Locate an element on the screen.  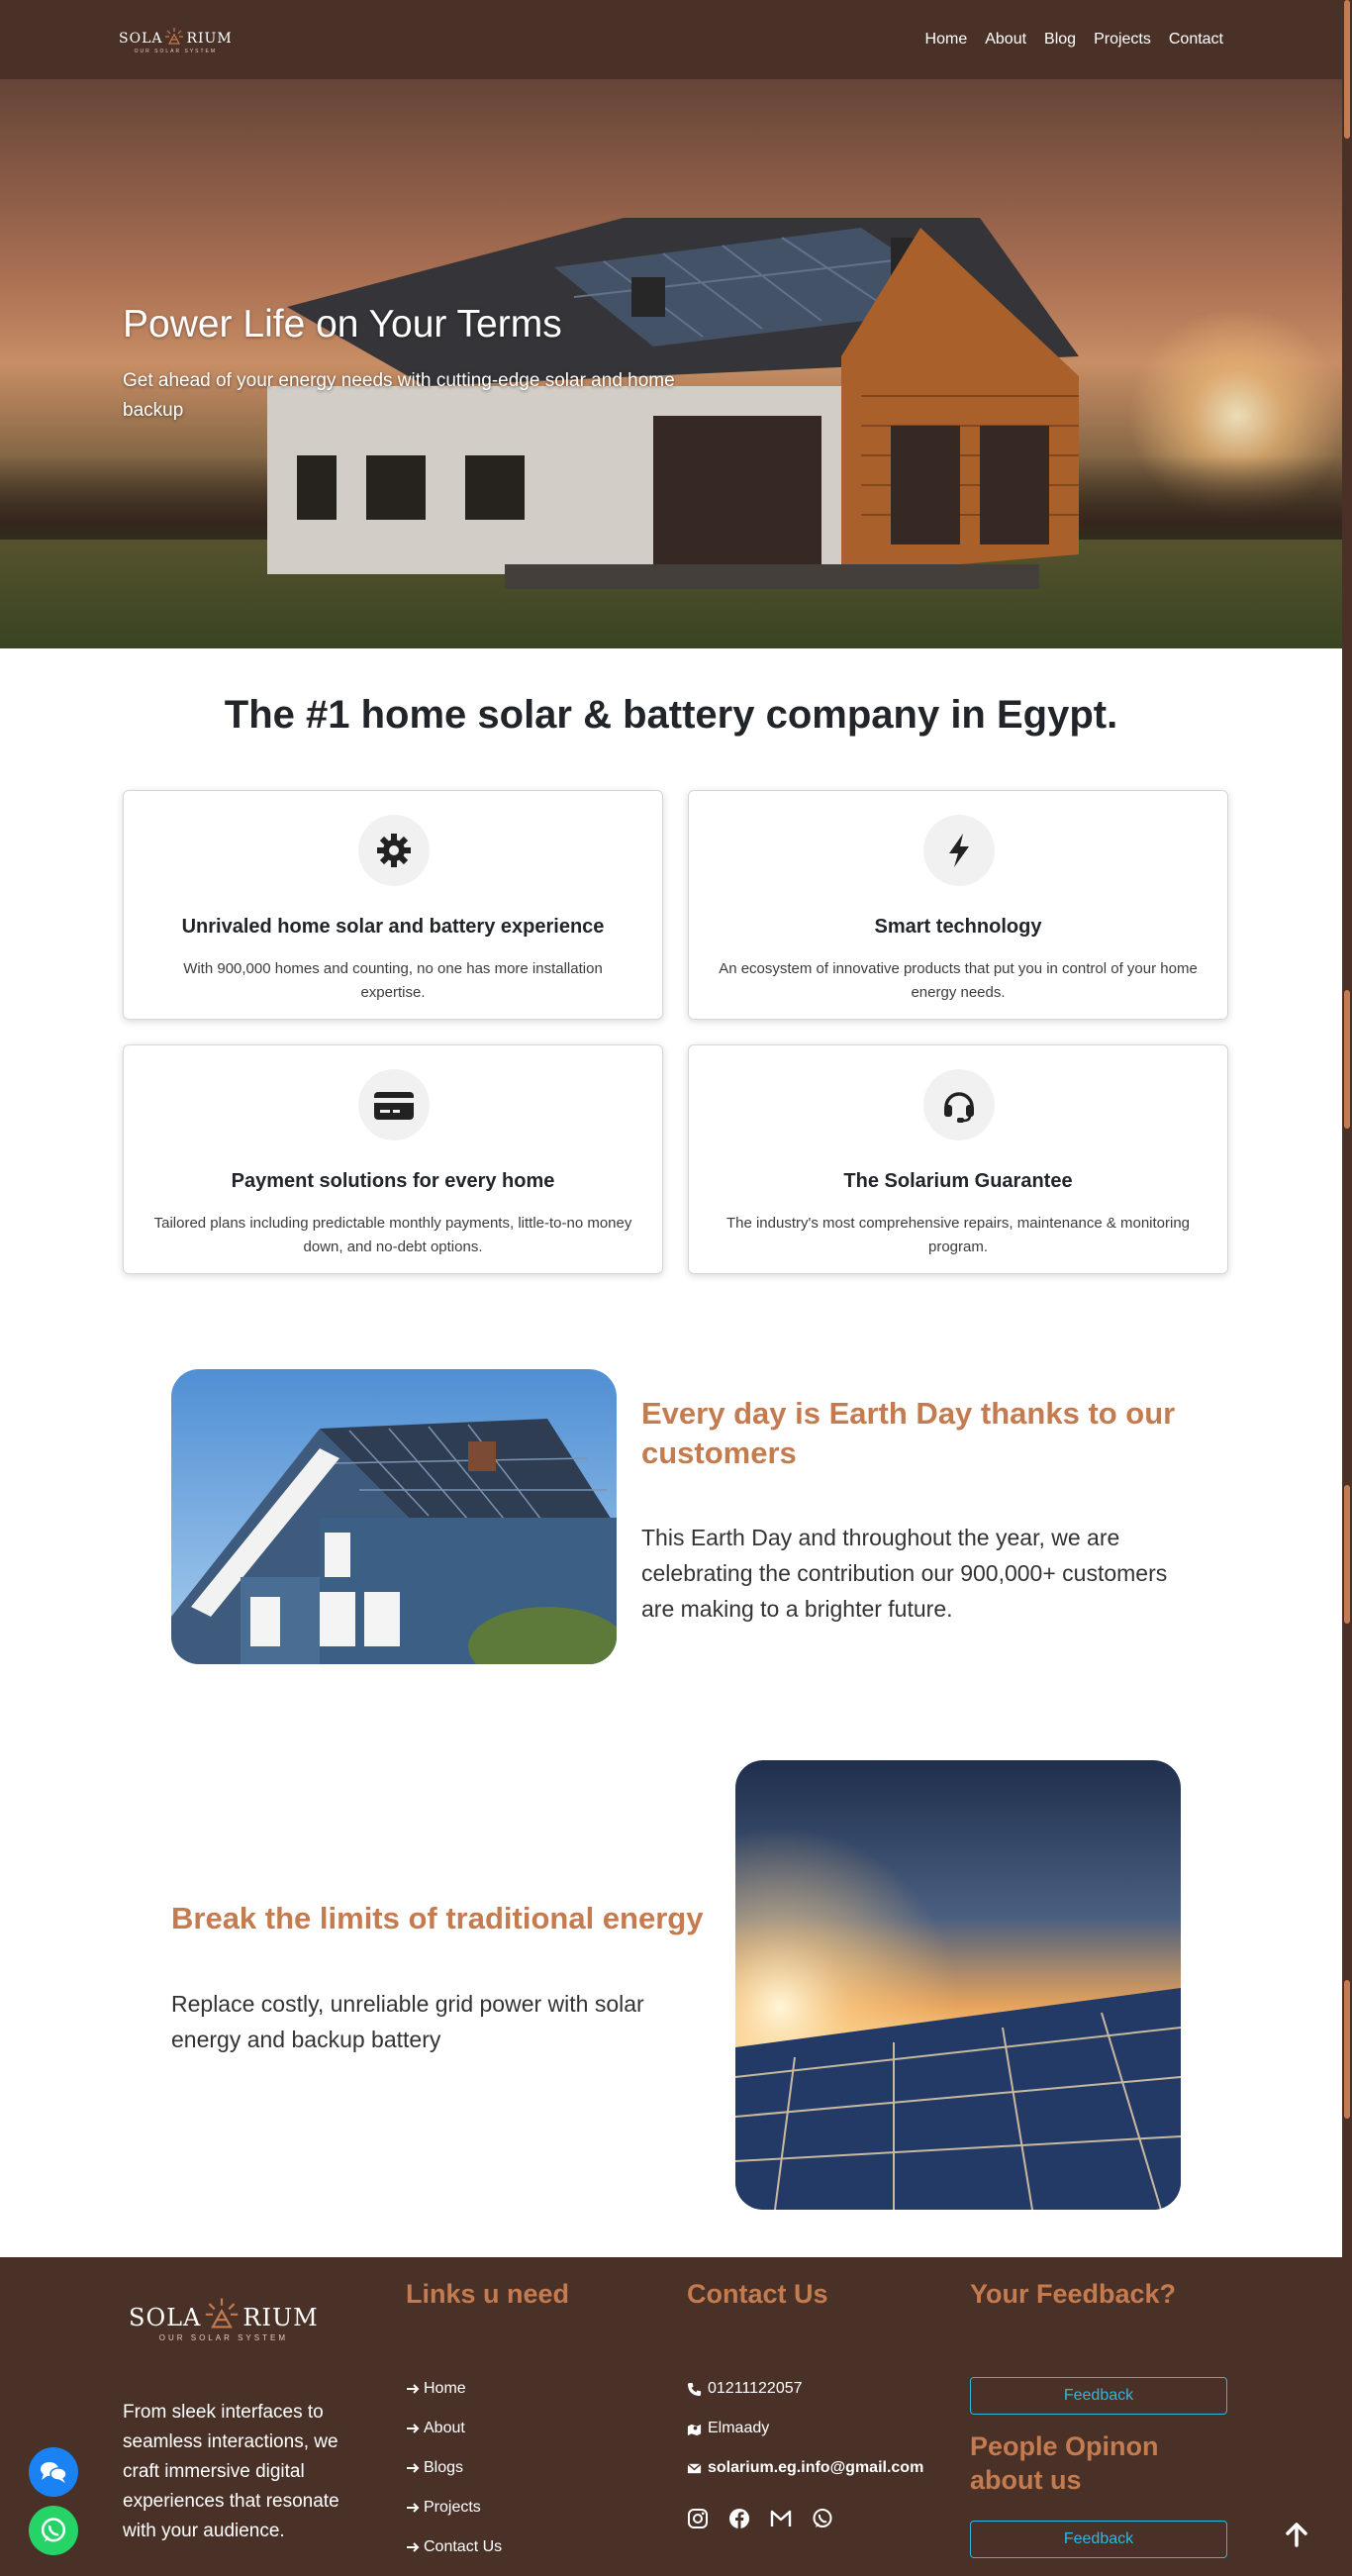
footer-logo: SOLA RIUM OUR SOLAR SYSTEM is located at coordinates (224, 2319).